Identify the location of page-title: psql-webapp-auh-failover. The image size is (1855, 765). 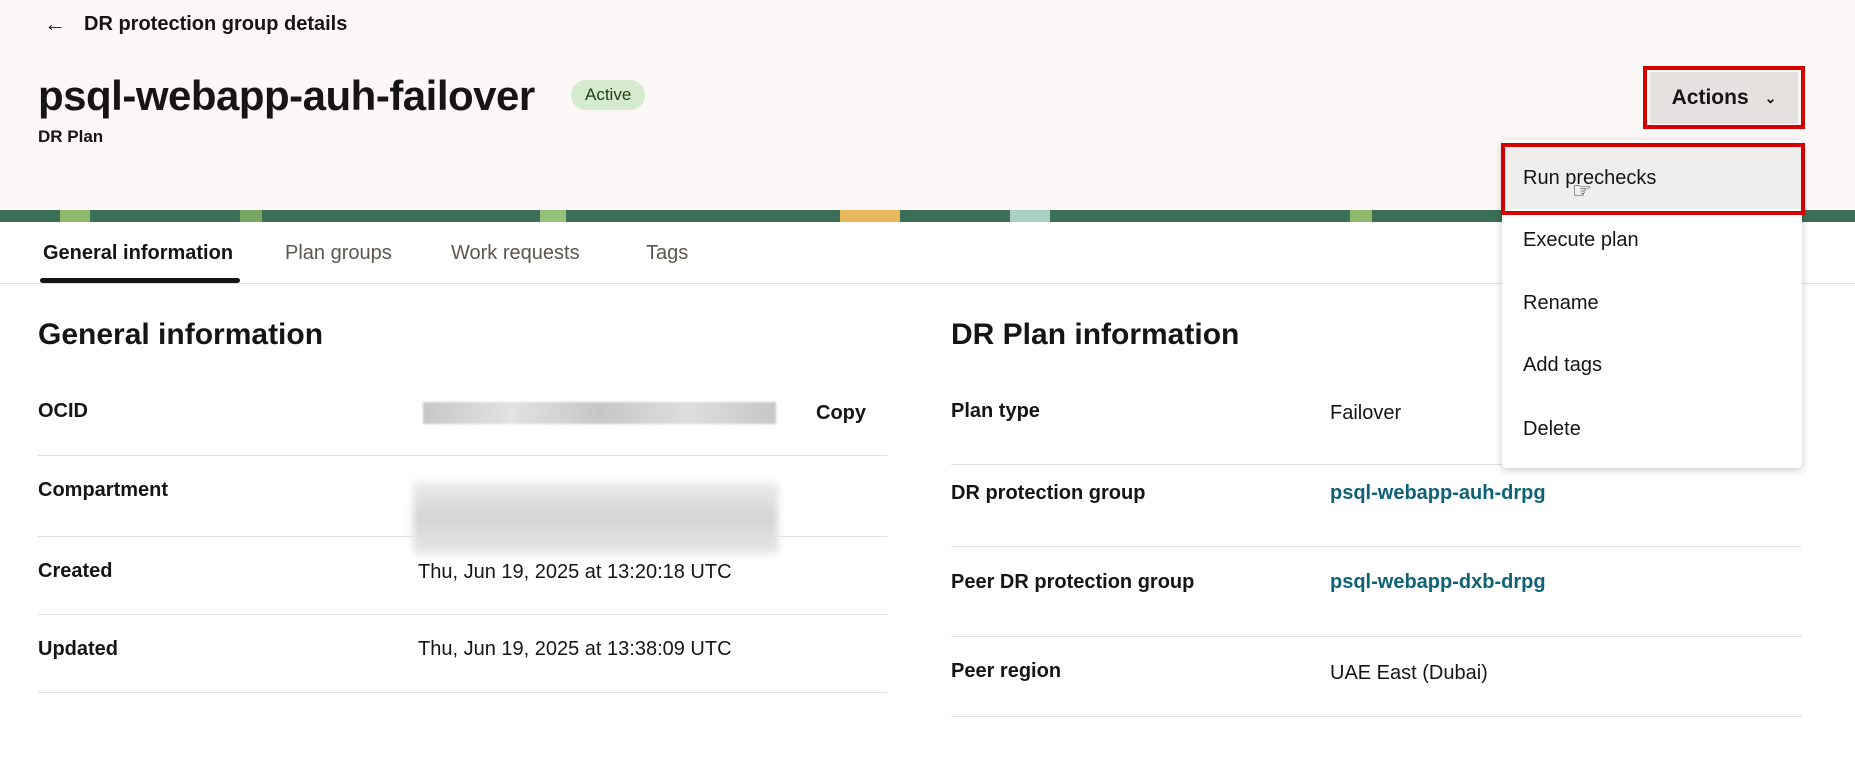
(286, 95).